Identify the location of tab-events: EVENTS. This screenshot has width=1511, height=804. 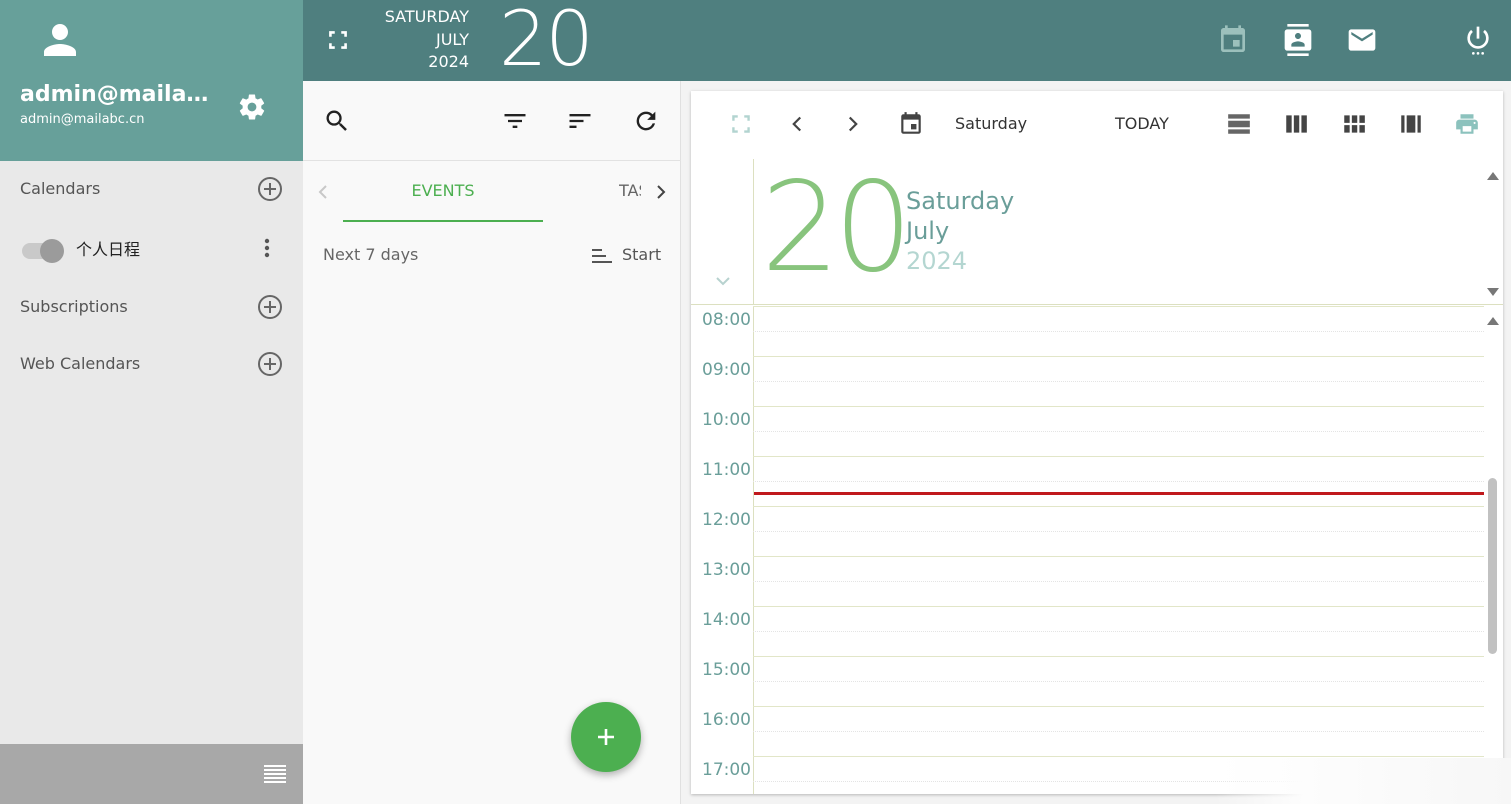
(443, 192).